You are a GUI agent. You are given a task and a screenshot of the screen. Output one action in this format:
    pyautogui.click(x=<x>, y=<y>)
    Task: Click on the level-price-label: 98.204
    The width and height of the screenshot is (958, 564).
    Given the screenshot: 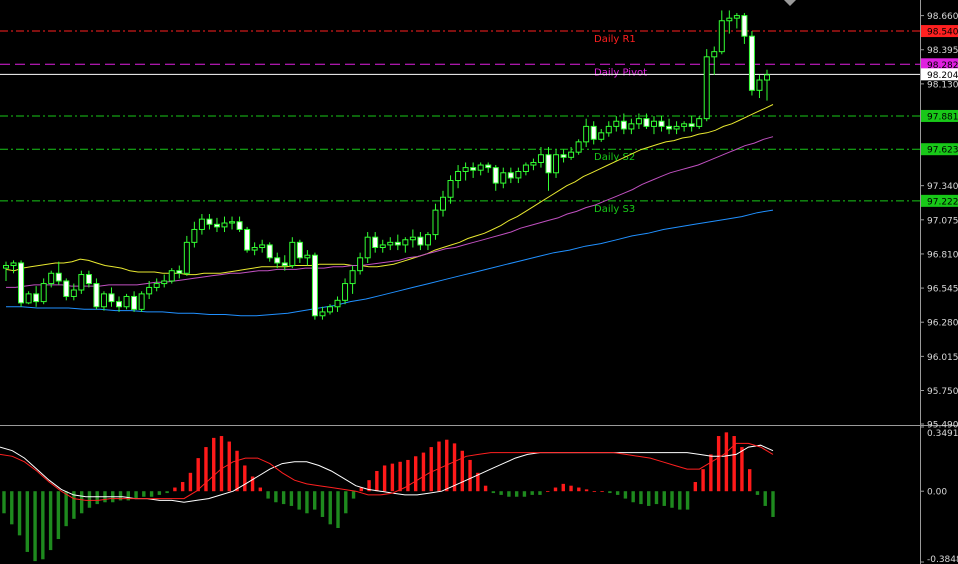 What is the action you would take?
    pyautogui.click(x=942, y=76)
    